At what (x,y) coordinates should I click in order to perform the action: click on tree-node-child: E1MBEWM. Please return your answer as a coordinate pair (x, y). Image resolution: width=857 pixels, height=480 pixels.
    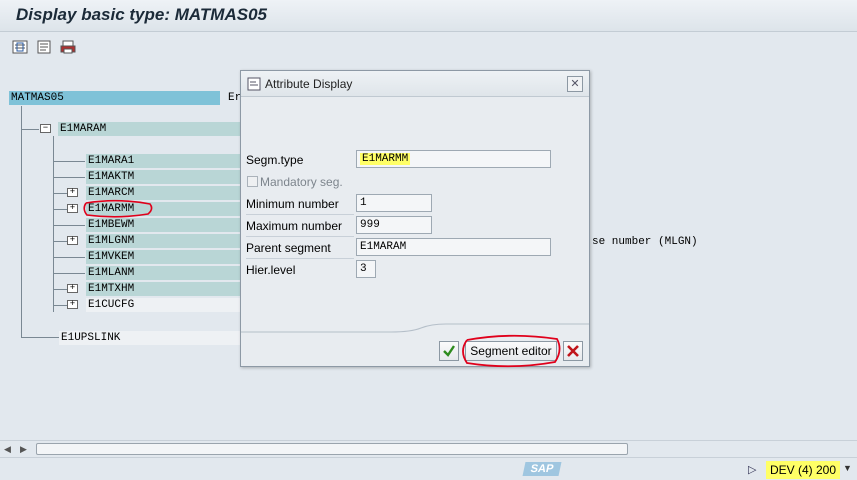
    Looking at the image, I should click on (163, 225).